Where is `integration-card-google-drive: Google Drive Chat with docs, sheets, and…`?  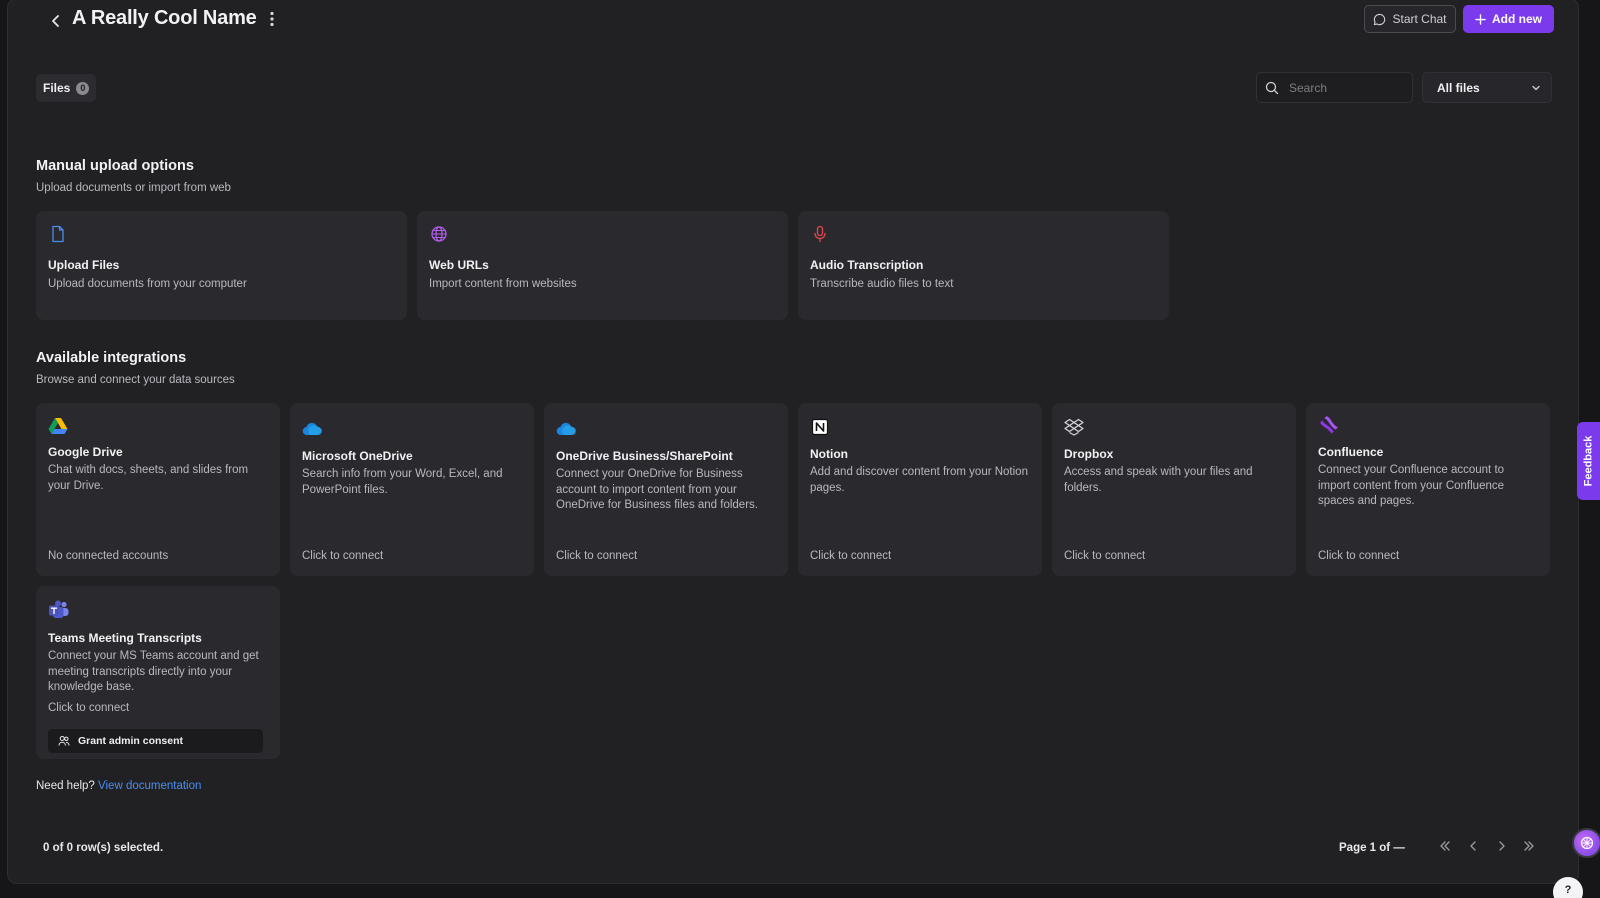 integration-card-google-drive: Google Drive Chat with docs, sheets, and… is located at coordinates (158, 489).